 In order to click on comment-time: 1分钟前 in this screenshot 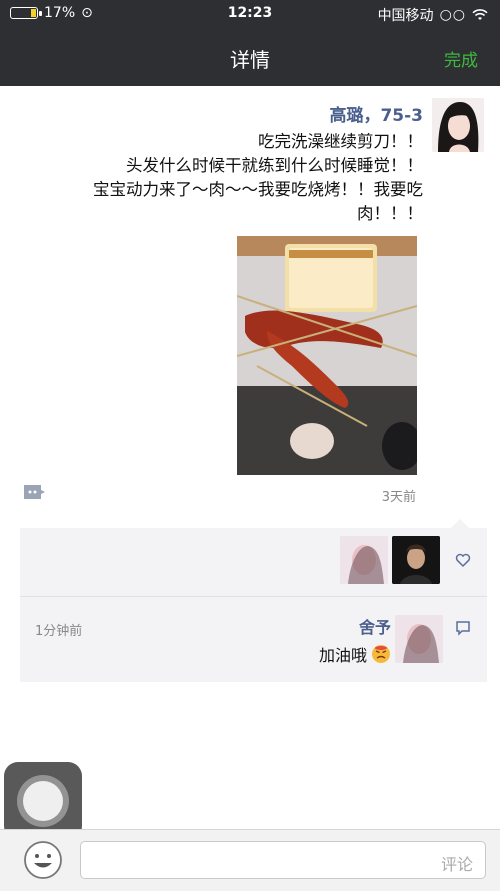, I will do `click(59, 631)`.